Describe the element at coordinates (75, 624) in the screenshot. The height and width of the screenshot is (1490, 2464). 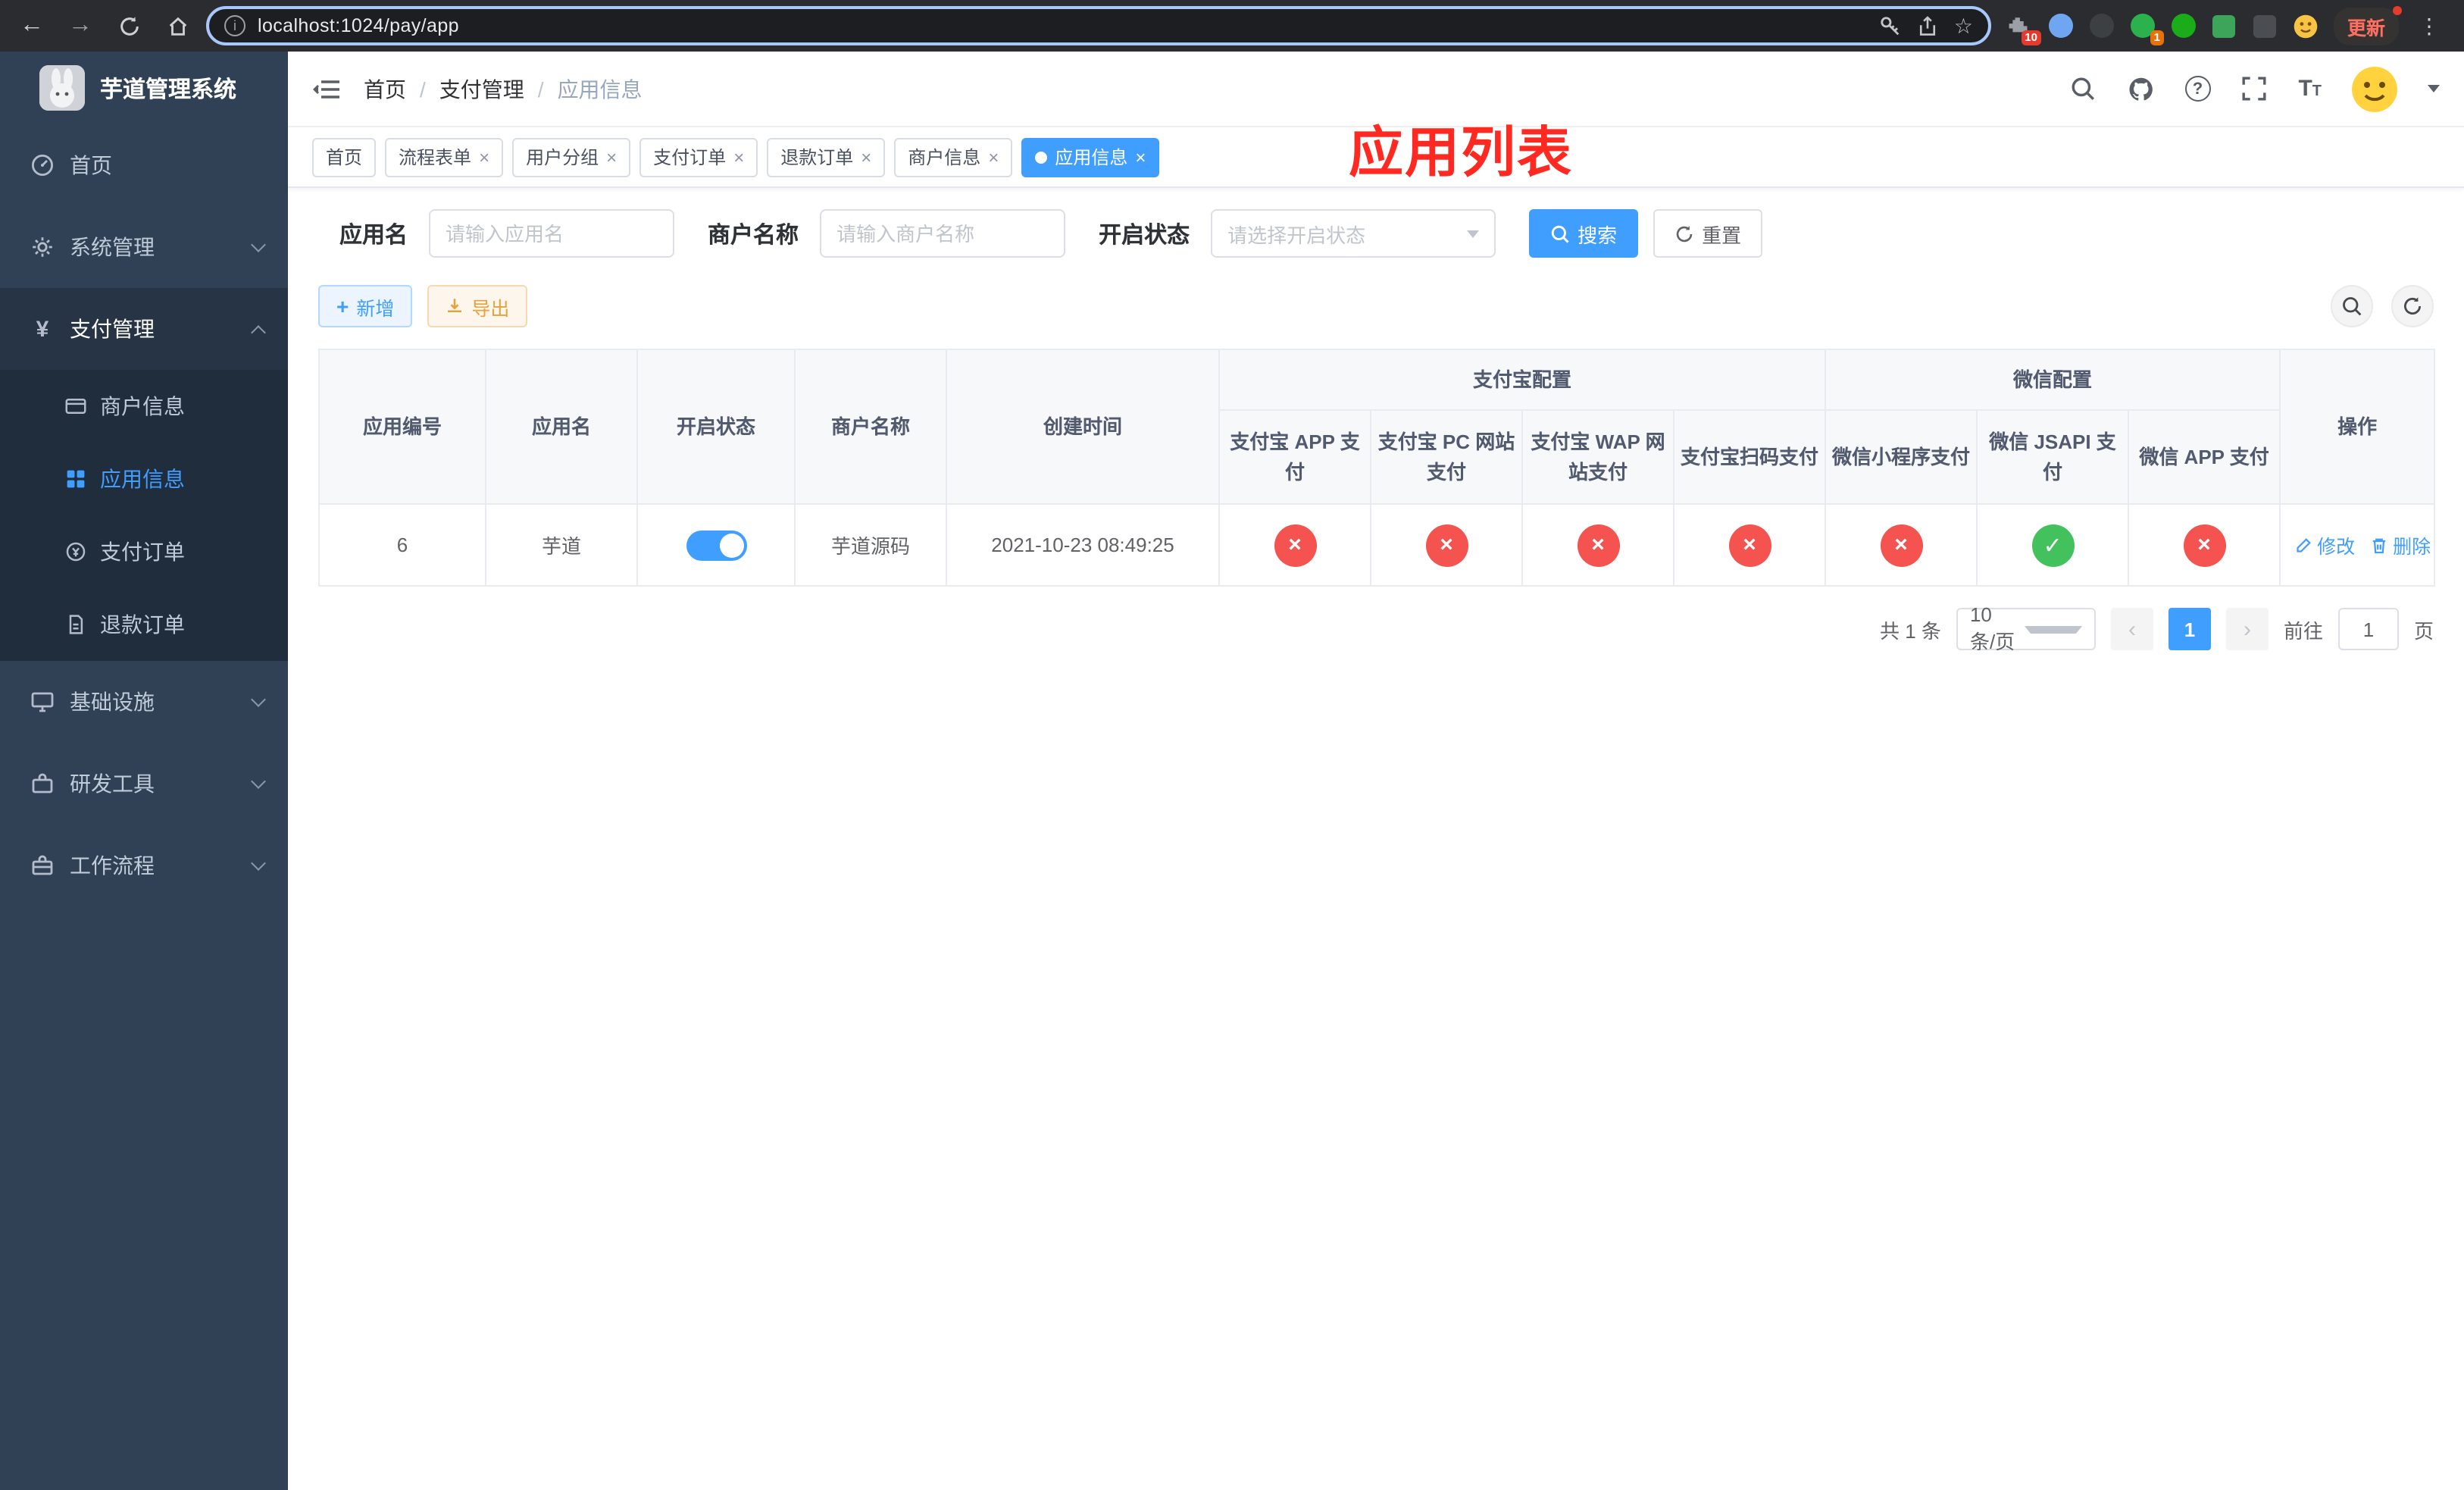
I see `document-icon` at that location.